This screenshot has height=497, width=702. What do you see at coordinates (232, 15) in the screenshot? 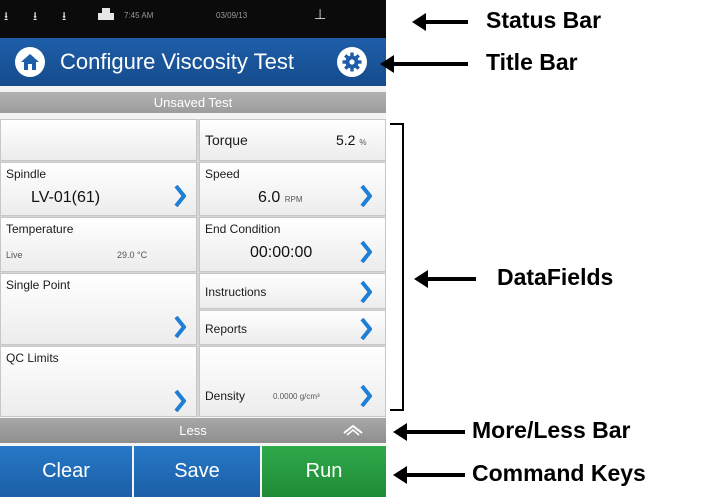
I see `status-date: 03/09/13` at bounding box center [232, 15].